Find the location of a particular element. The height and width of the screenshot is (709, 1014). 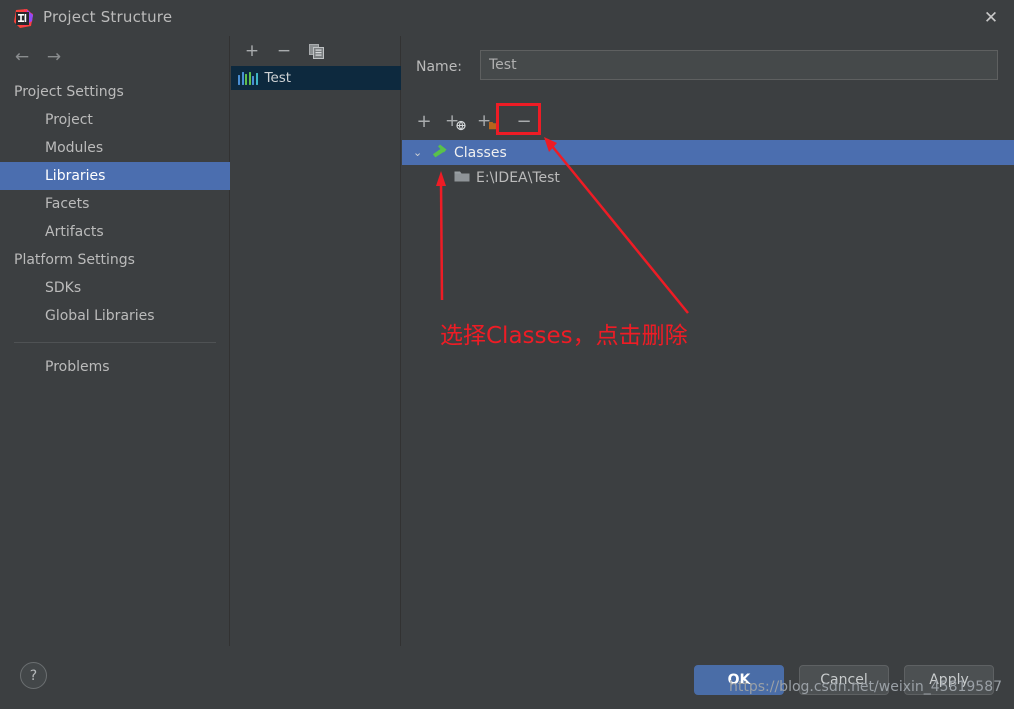

copy-library-button is located at coordinates (316, 51).